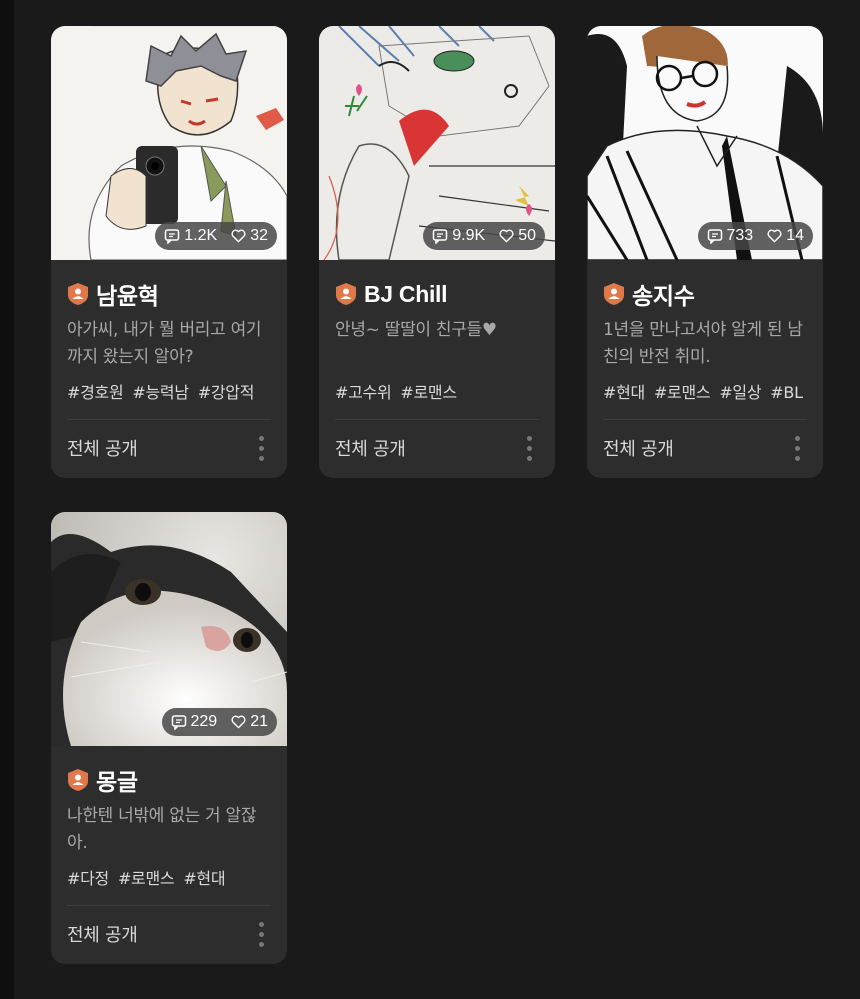 This screenshot has height=999, width=860. I want to click on card-tags: #다정 #로맨스 #현대, so click(169, 877).